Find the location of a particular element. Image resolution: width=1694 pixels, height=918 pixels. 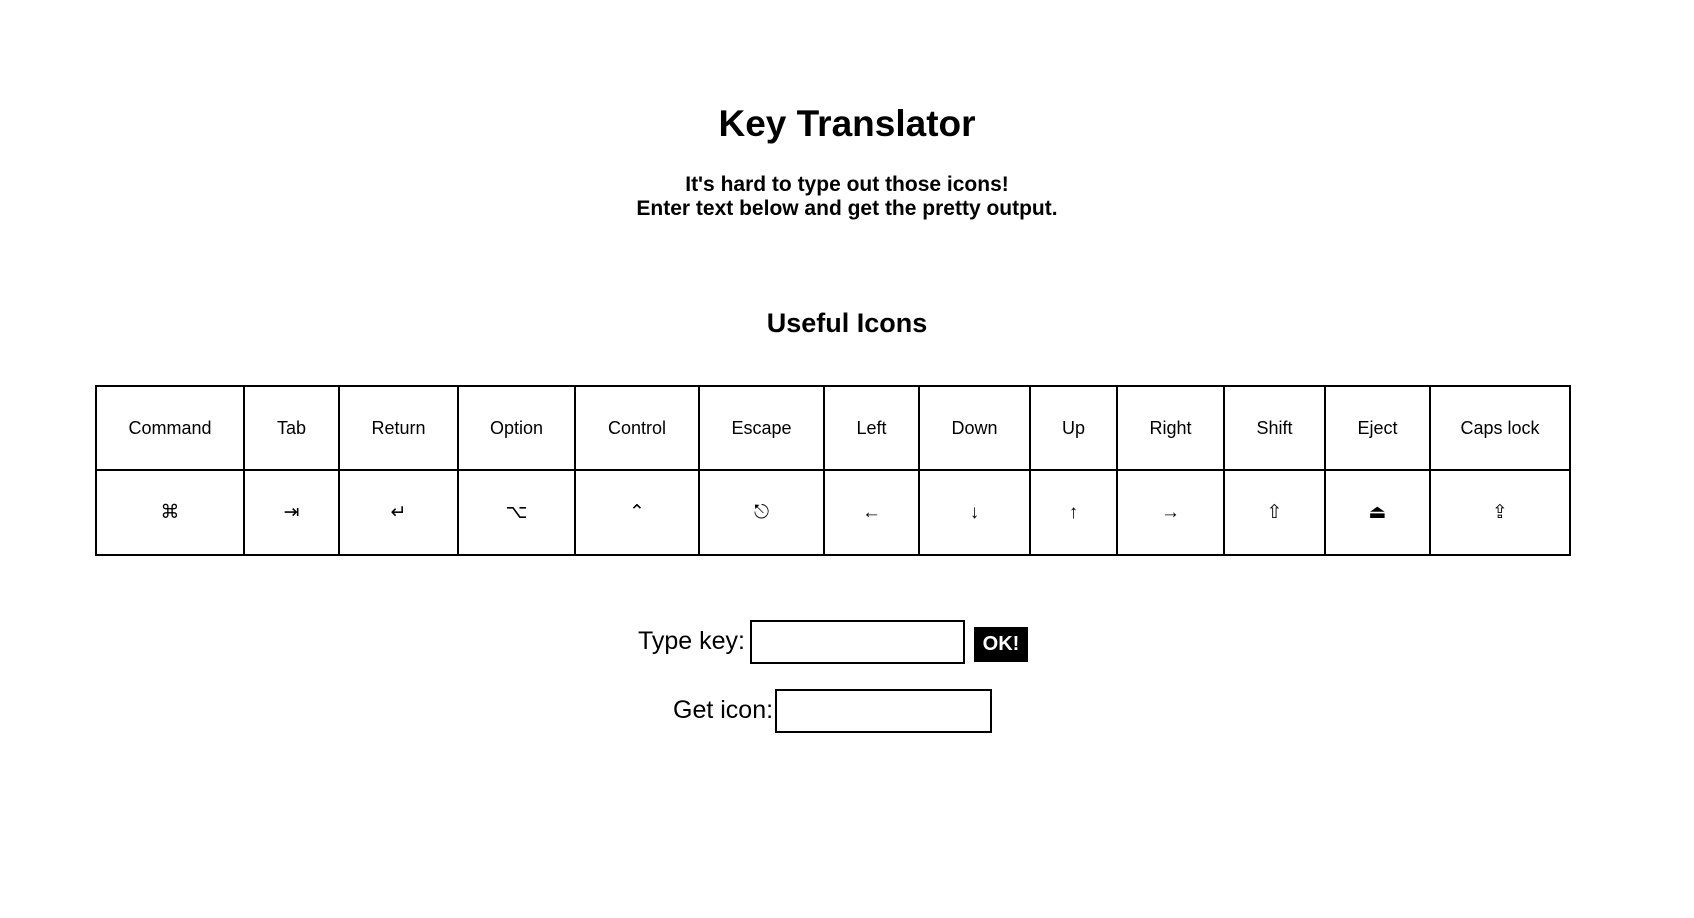

right-arrow-icon: → is located at coordinates (1170, 512).